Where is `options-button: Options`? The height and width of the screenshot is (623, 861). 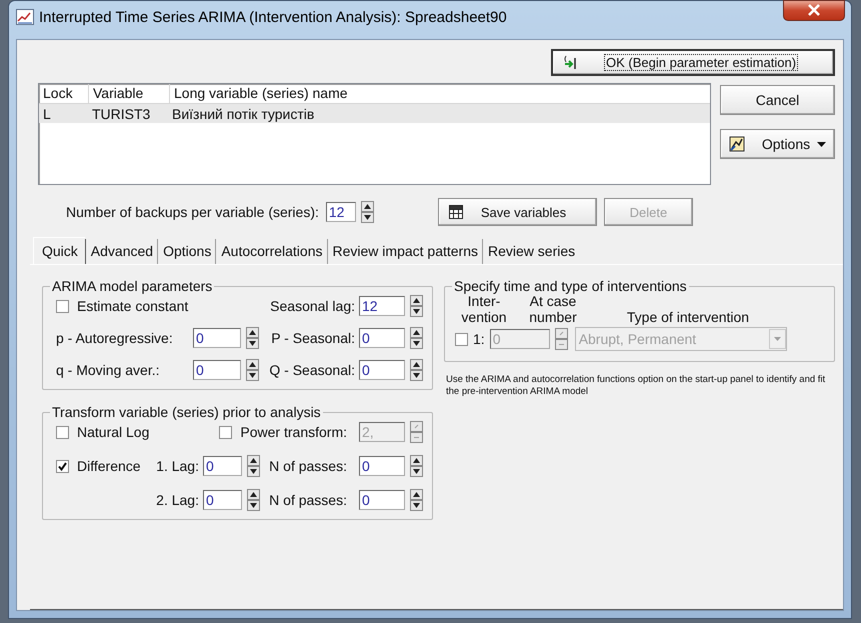
options-button: Options is located at coordinates (777, 144).